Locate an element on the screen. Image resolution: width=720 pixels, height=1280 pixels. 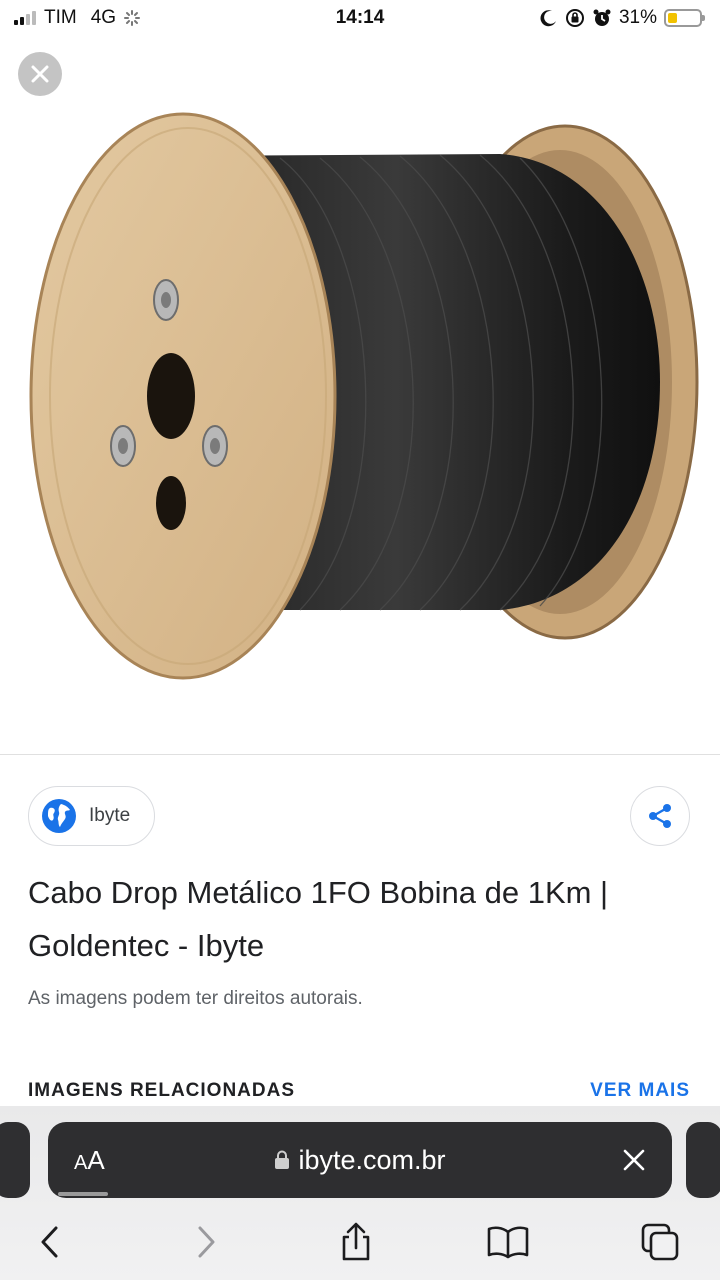
chevron-left-icon is located at coordinates (49, 1242).